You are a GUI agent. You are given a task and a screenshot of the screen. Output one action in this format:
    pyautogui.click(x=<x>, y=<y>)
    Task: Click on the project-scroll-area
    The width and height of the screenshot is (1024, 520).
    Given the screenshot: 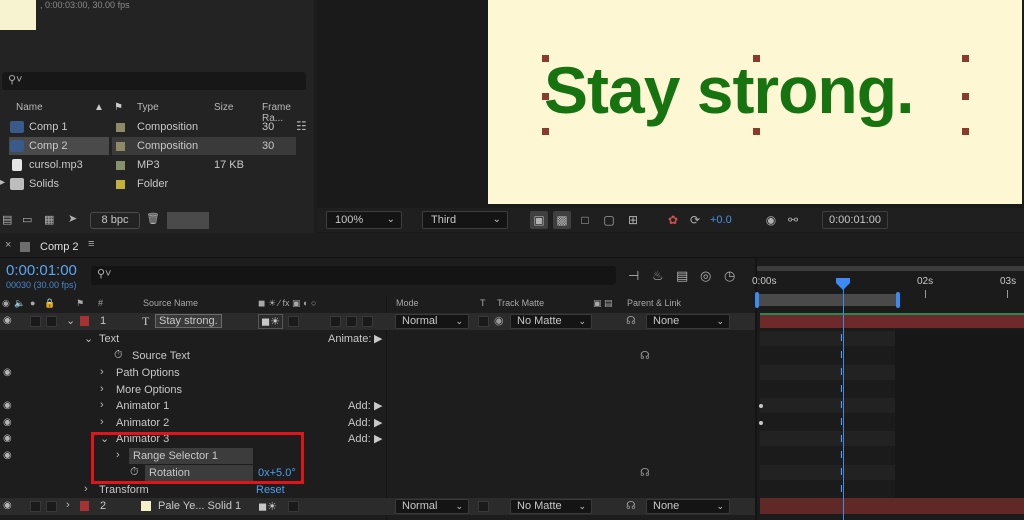 What is the action you would take?
    pyautogui.click(x=188, y=220)
    